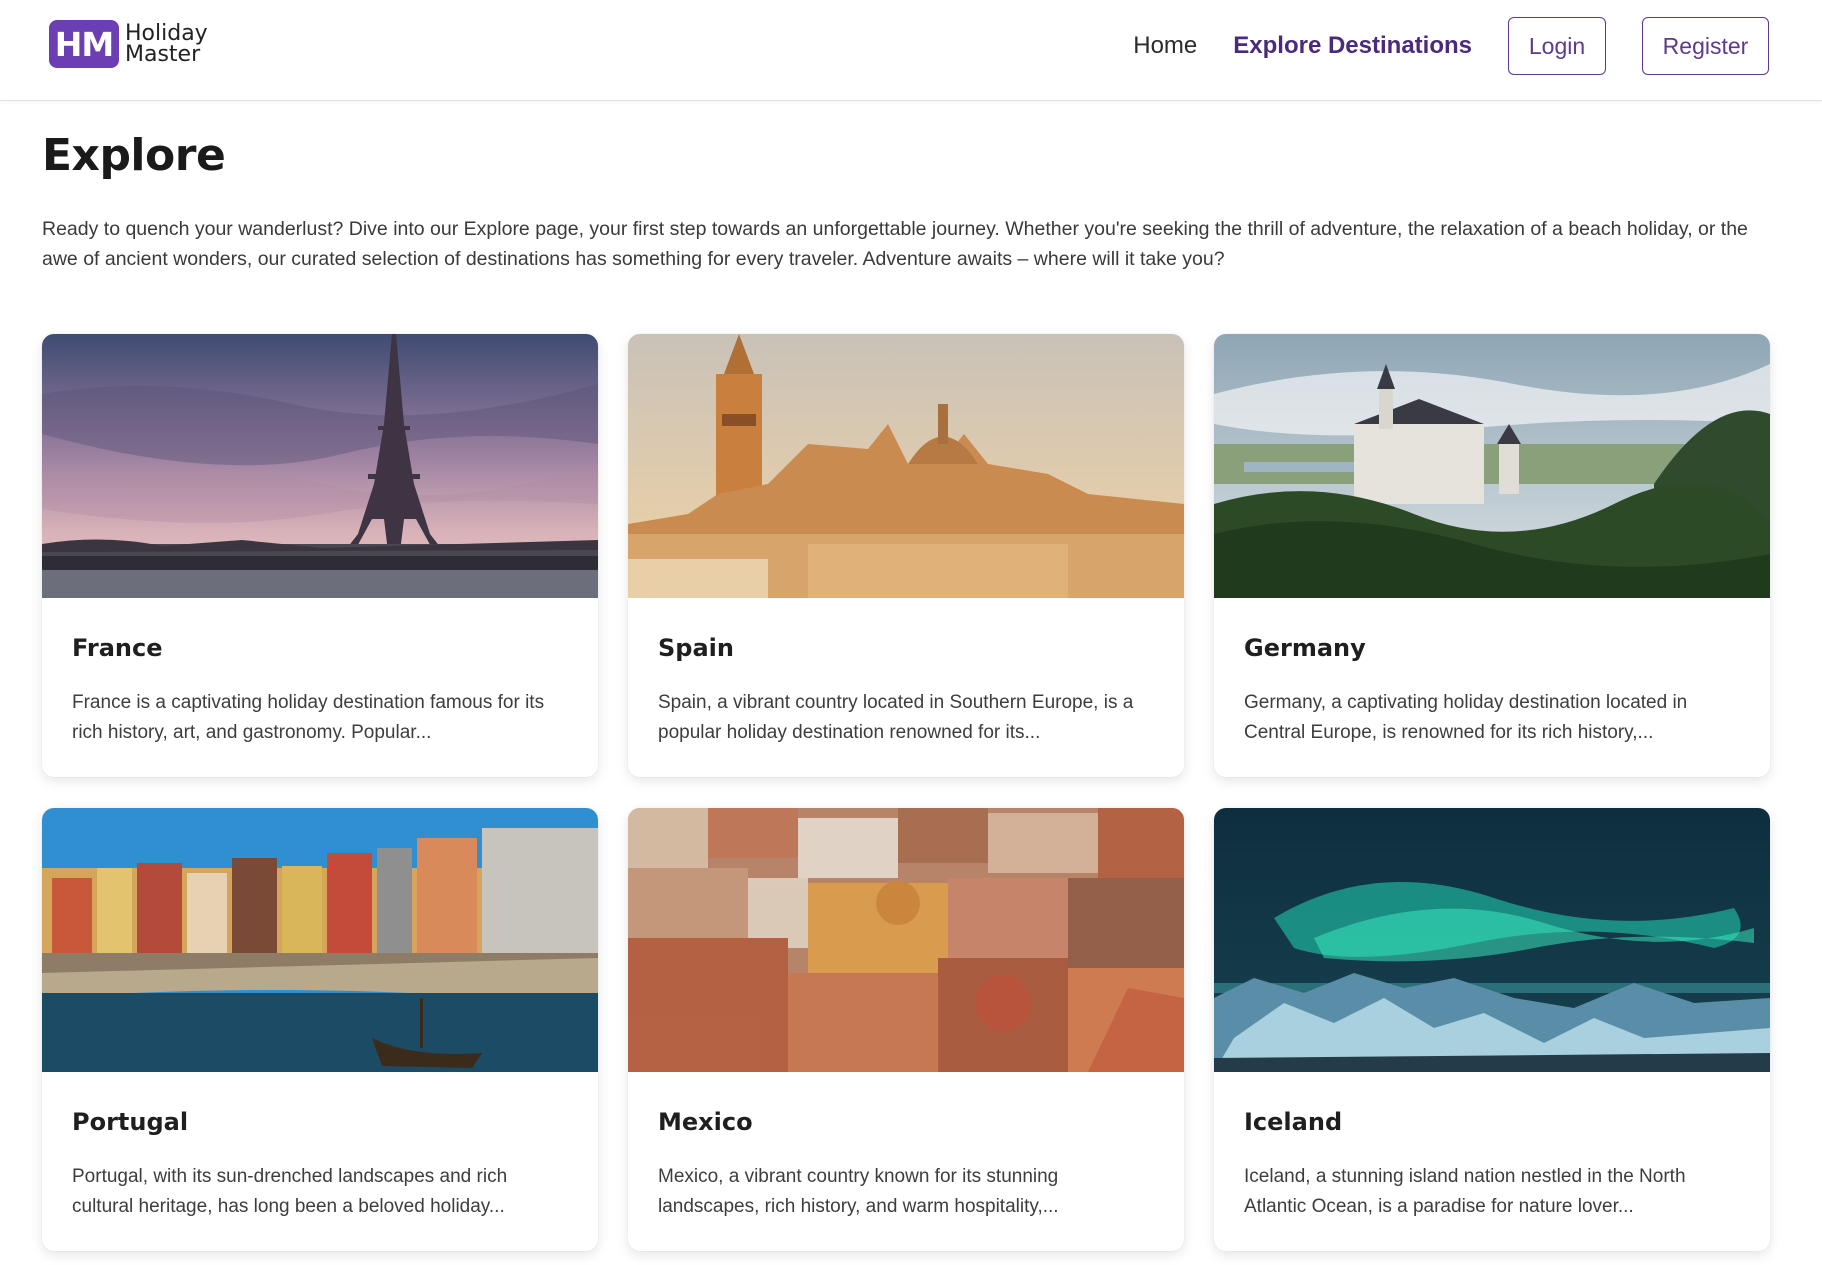  I want to click on card-title: Iceland, so click(1293, 1122).